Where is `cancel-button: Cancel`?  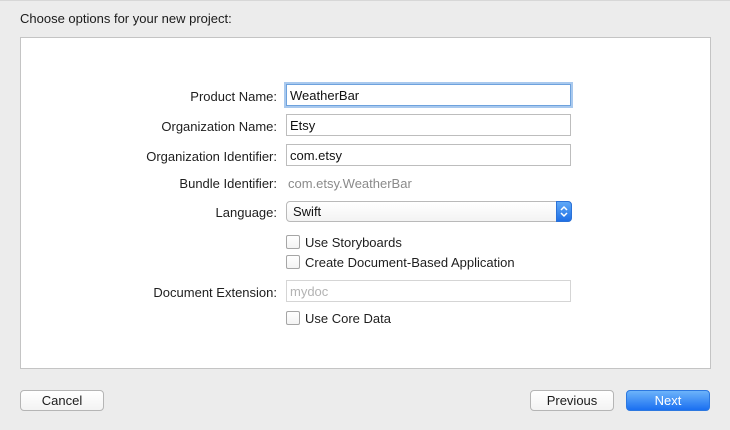 cancel-button: Cancel is located at coordinates (62, 400).